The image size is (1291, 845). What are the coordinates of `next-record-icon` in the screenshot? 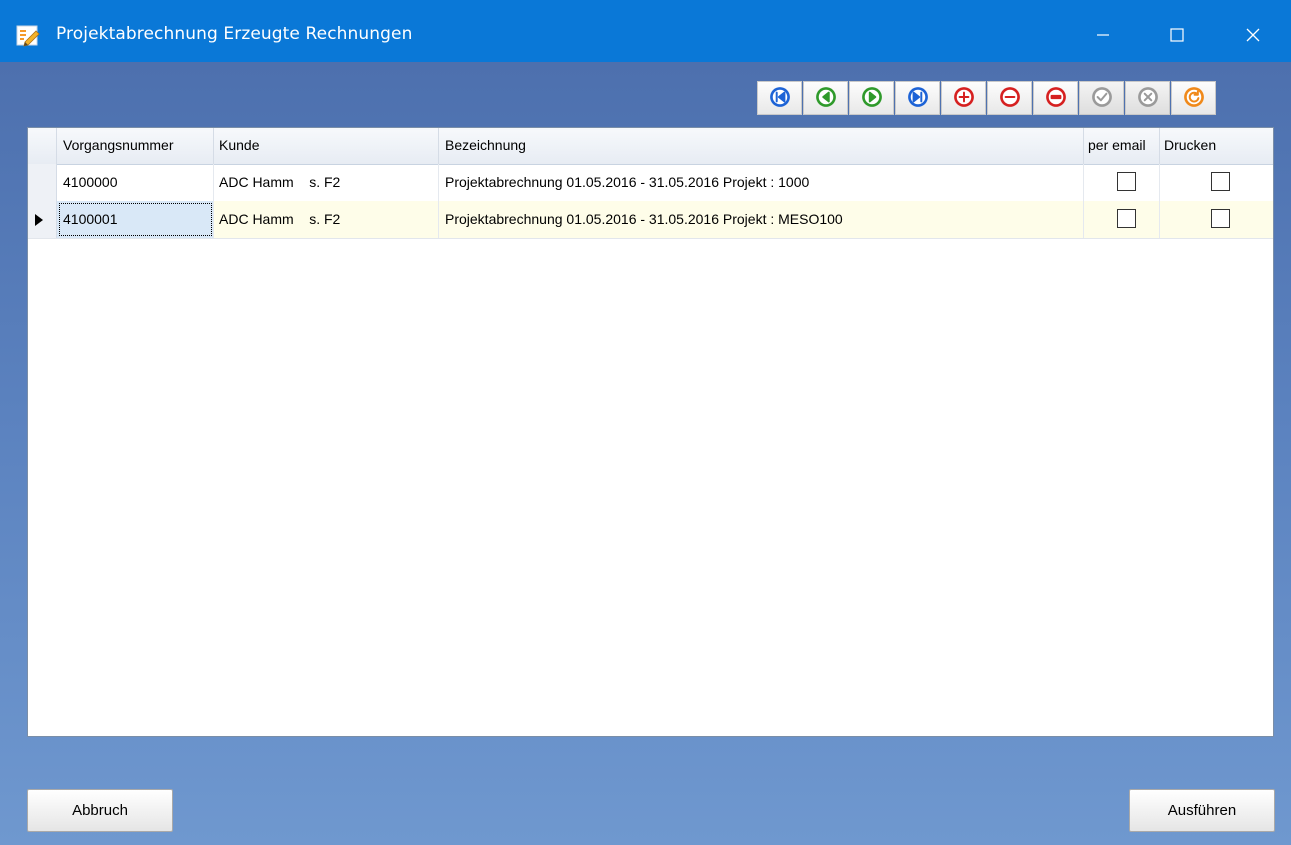 It's located at (872, 98).